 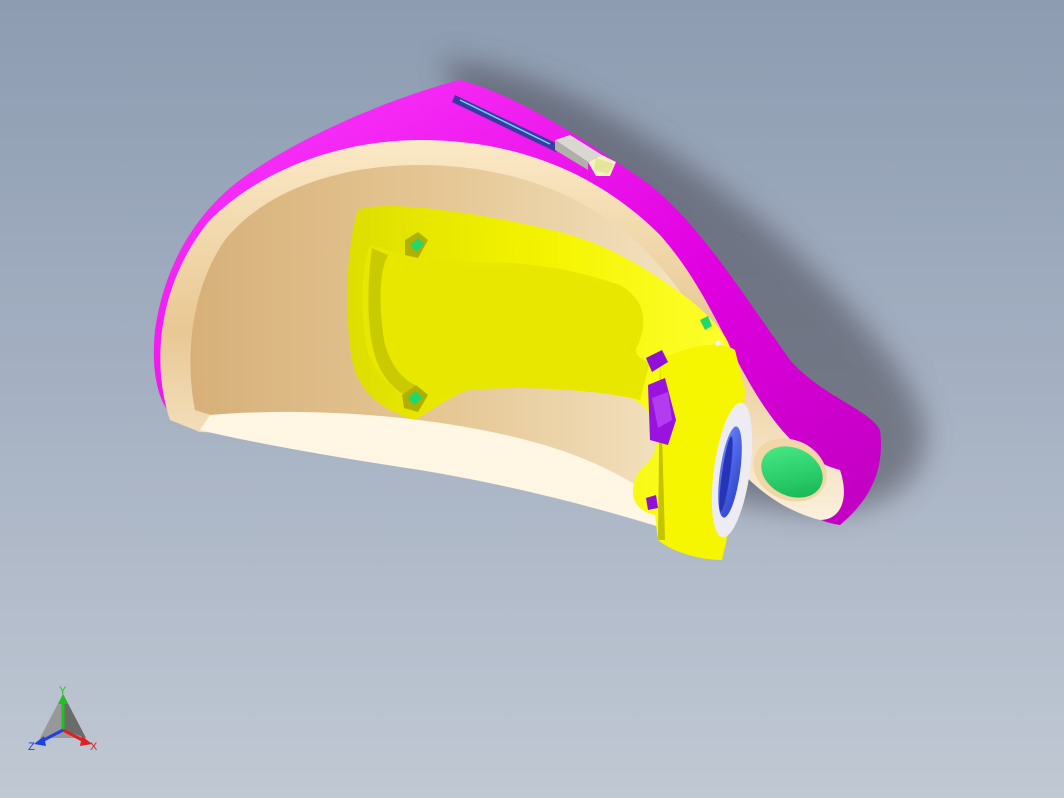 I want to click on z-axis-arrow, so click(x=40, y=741).